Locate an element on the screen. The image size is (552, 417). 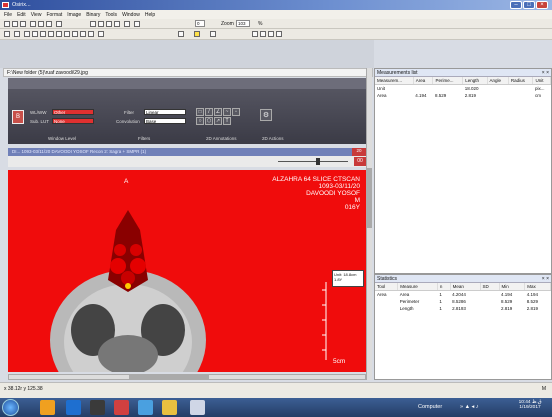
wl-select: Other is located at coordinates (73, 112).